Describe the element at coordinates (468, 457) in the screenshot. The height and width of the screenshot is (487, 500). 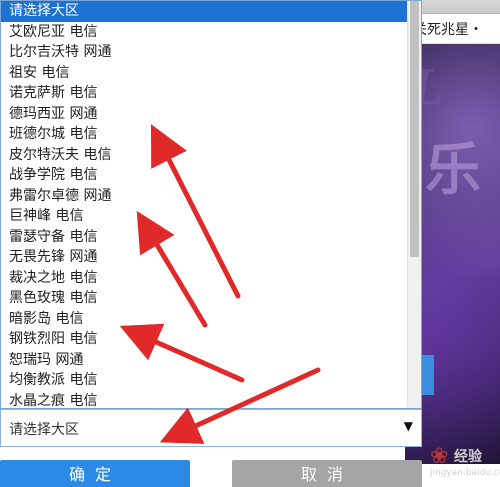
I see `watermark-text: 经验` at that location.